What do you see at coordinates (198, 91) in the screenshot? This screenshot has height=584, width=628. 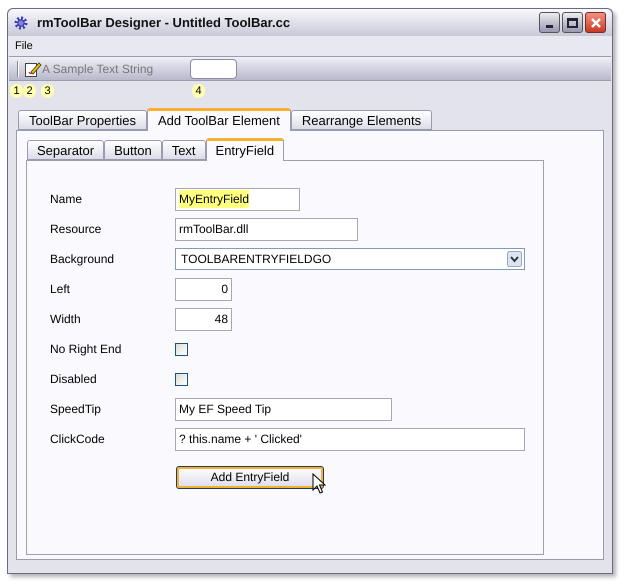 I see `number-badge: 4` at bounding box center [198, 91].